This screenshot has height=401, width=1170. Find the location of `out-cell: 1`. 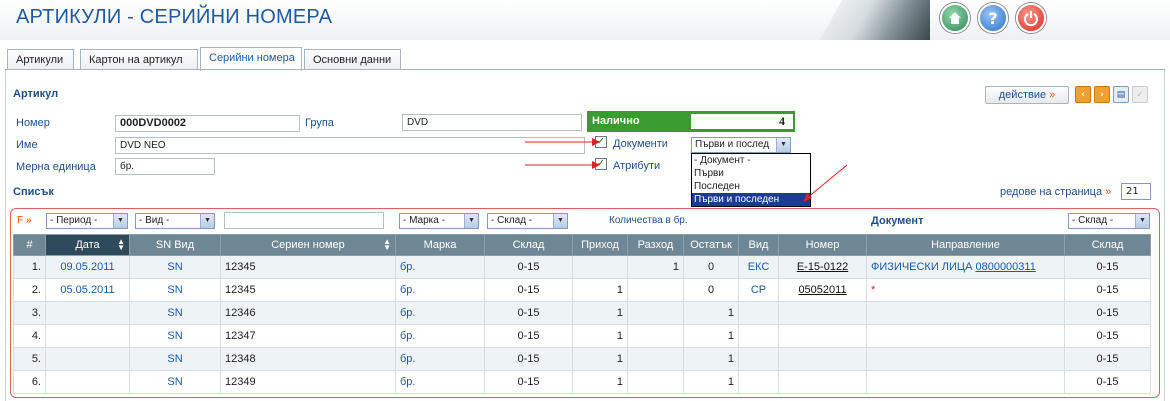

out-cell: 1 is located at coordinates (655, 267).